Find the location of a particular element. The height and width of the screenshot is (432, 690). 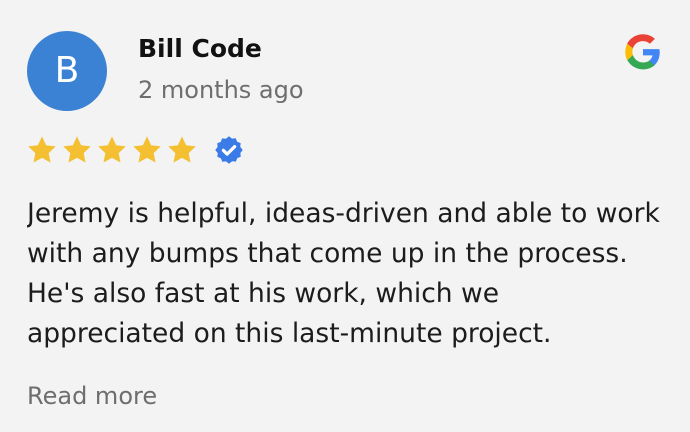

star-rating is located at coordinates (135, 150).